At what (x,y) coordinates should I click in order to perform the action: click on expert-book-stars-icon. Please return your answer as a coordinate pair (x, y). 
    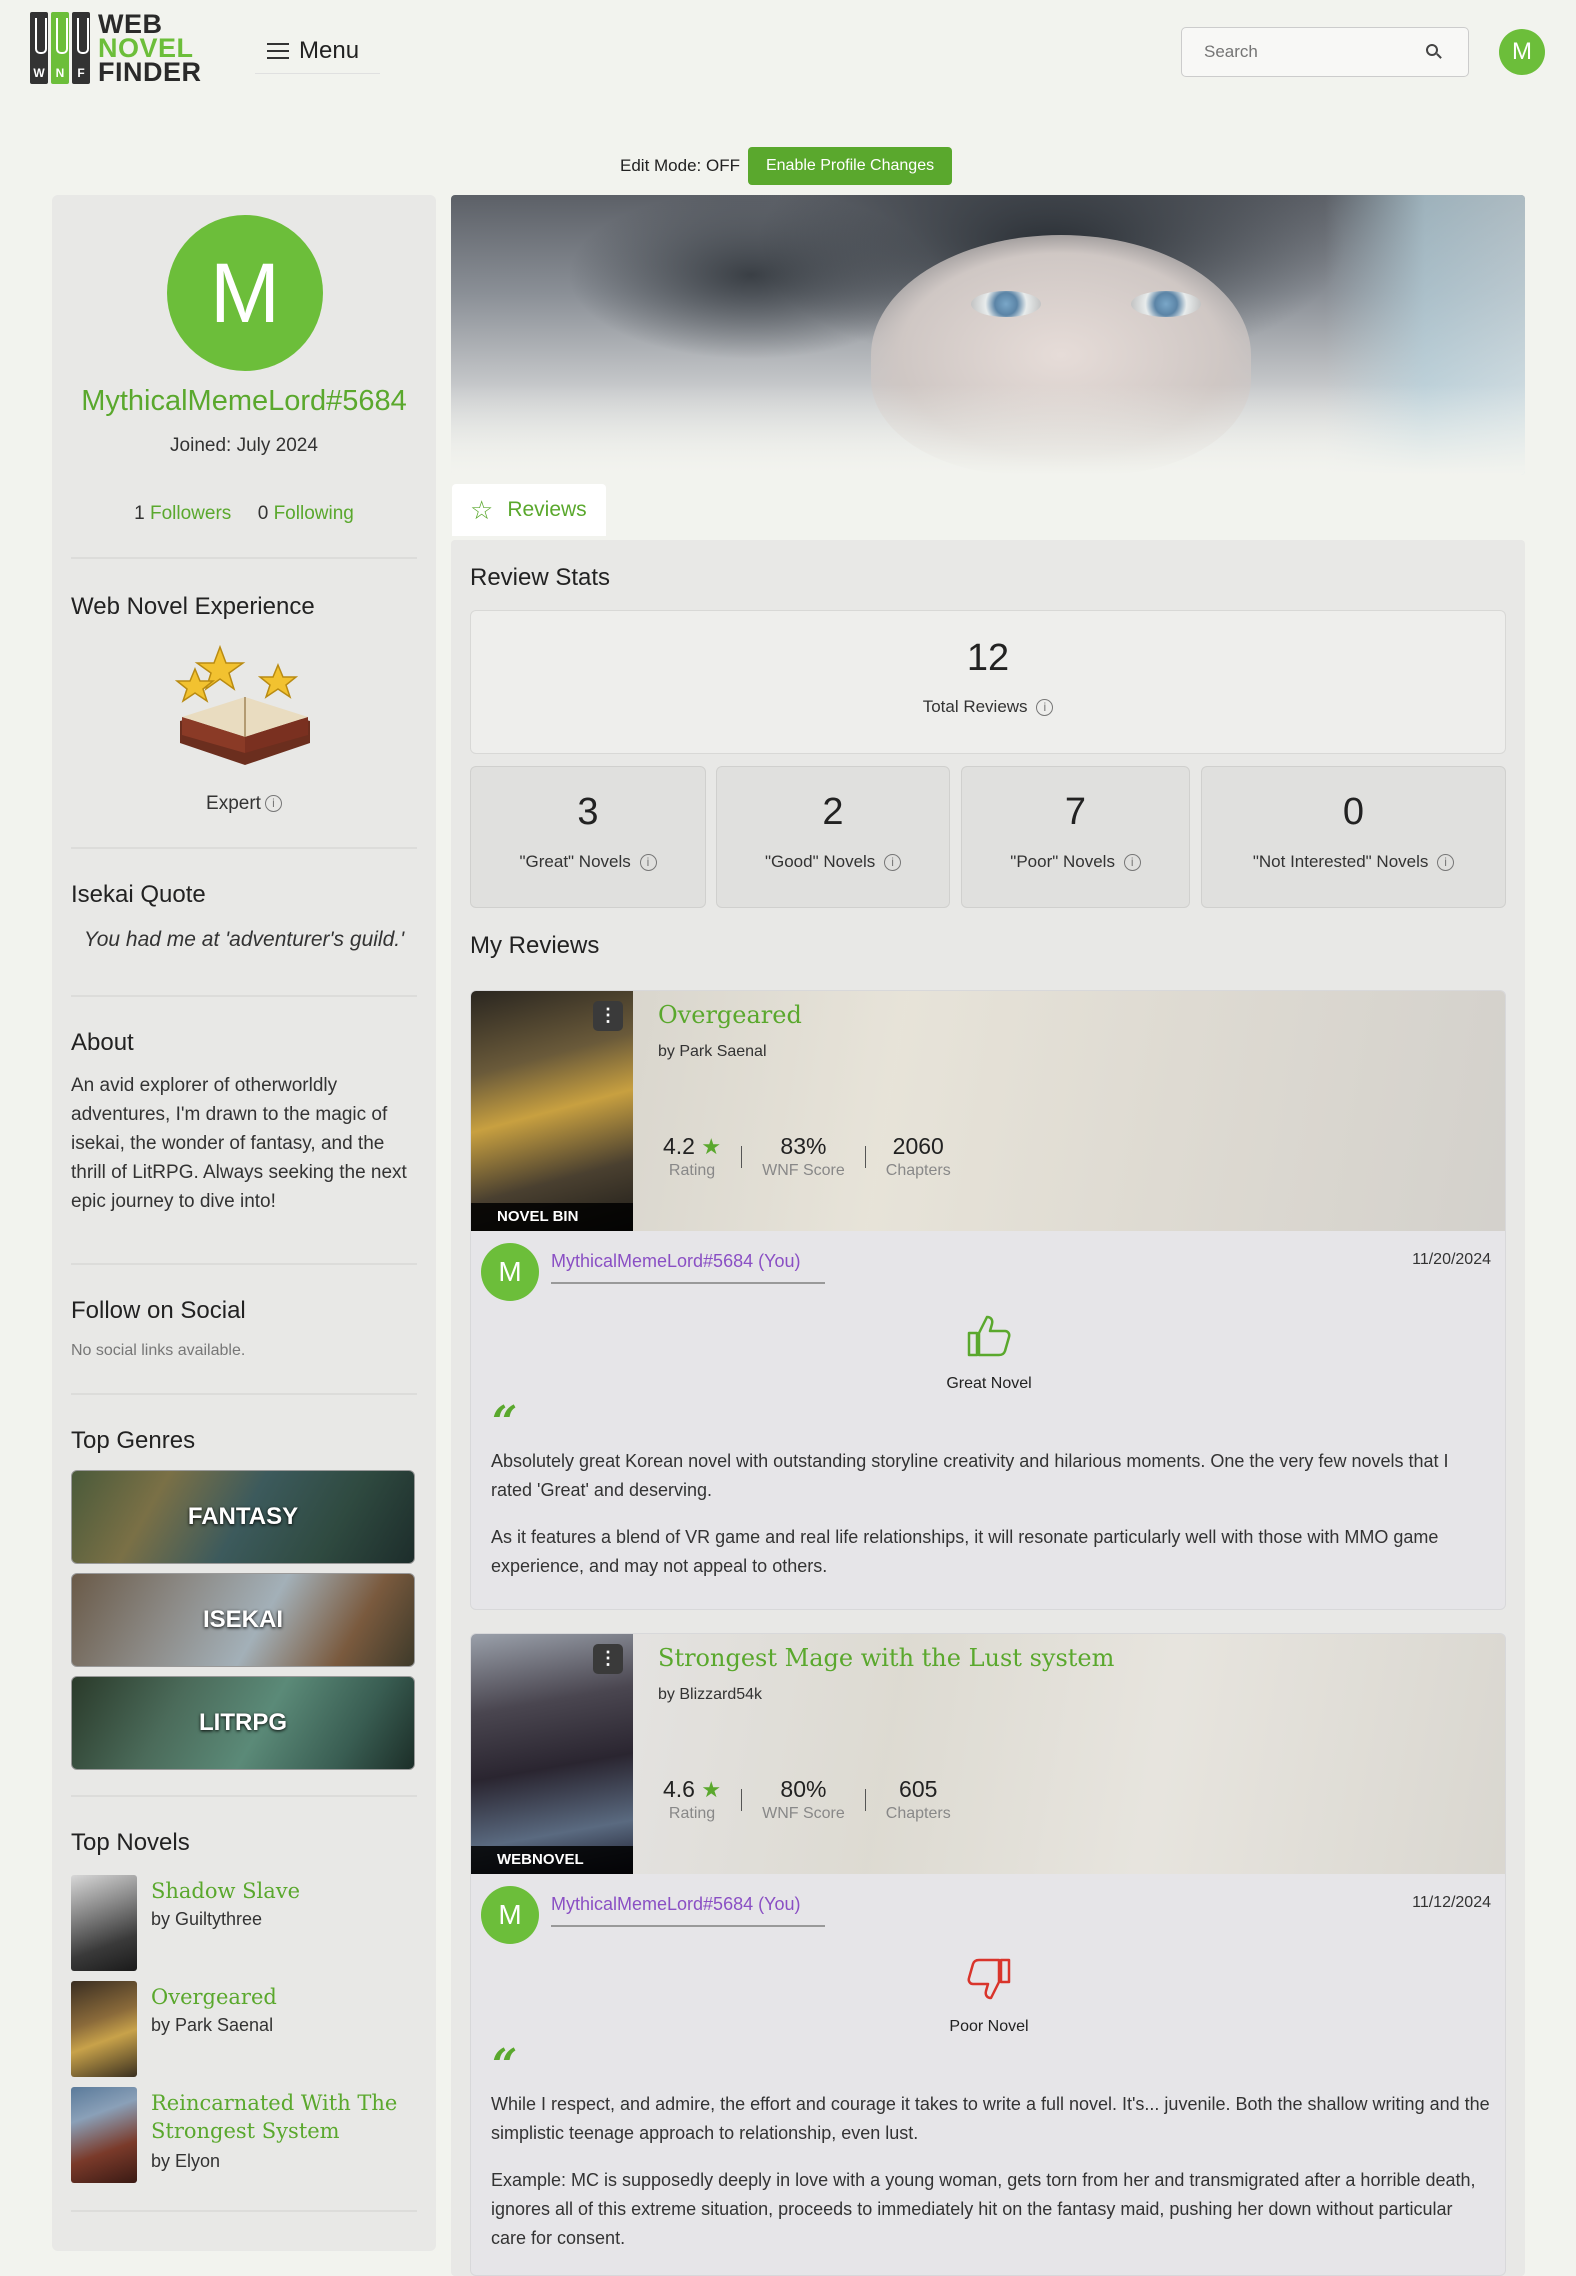
    Looking at the image, I should click on (242, 704).